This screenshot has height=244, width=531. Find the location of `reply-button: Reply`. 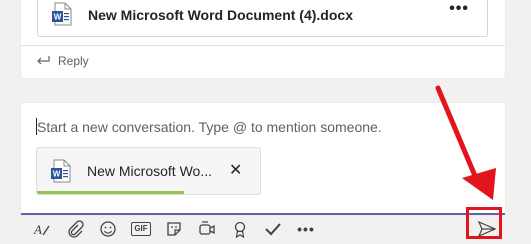

reply-button: Reply is located at coordinates (263, 62).